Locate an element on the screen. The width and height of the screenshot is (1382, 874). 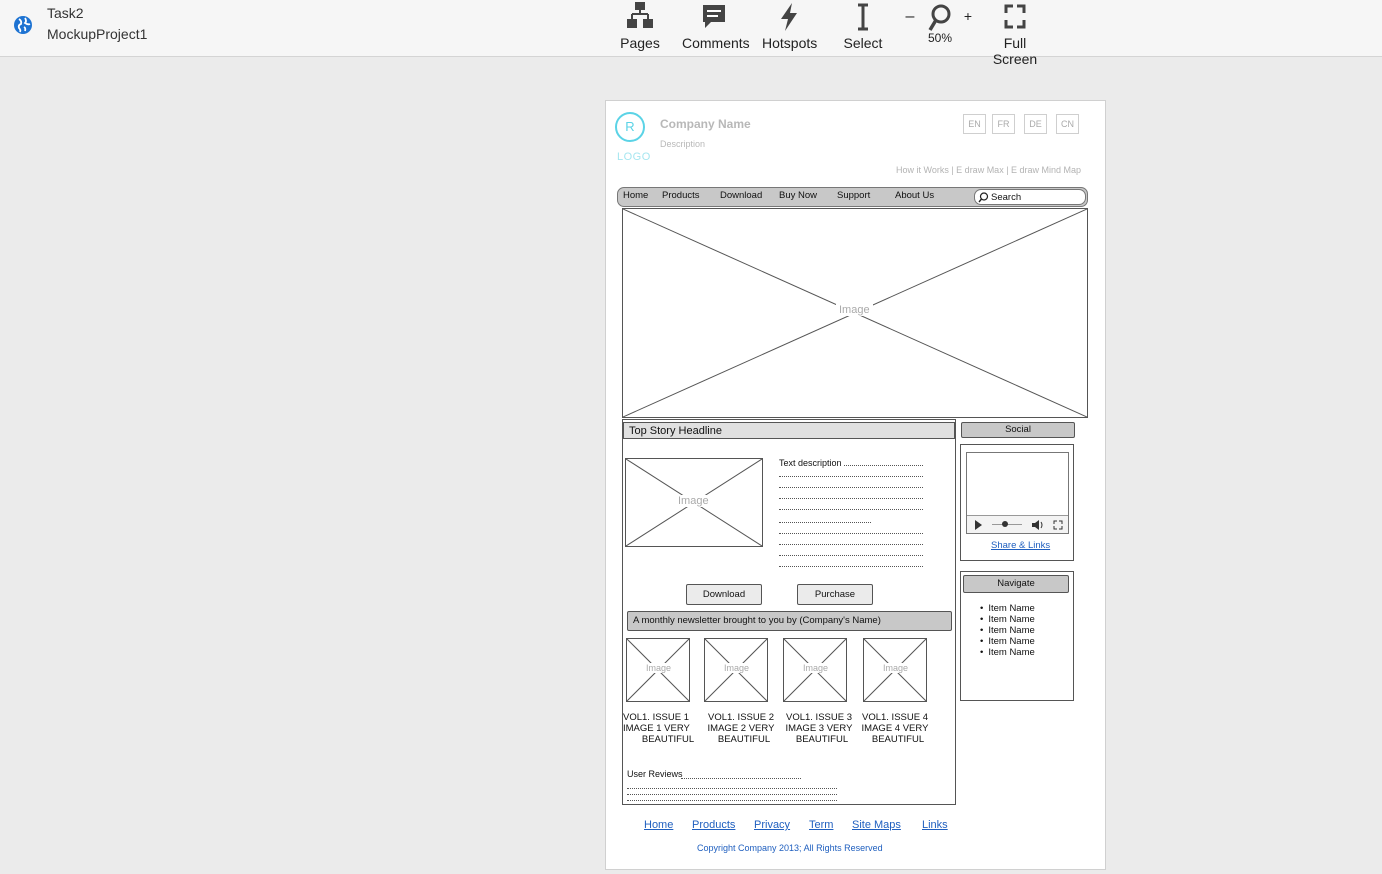
sitemap-icon is located at coordinates (640, 15).